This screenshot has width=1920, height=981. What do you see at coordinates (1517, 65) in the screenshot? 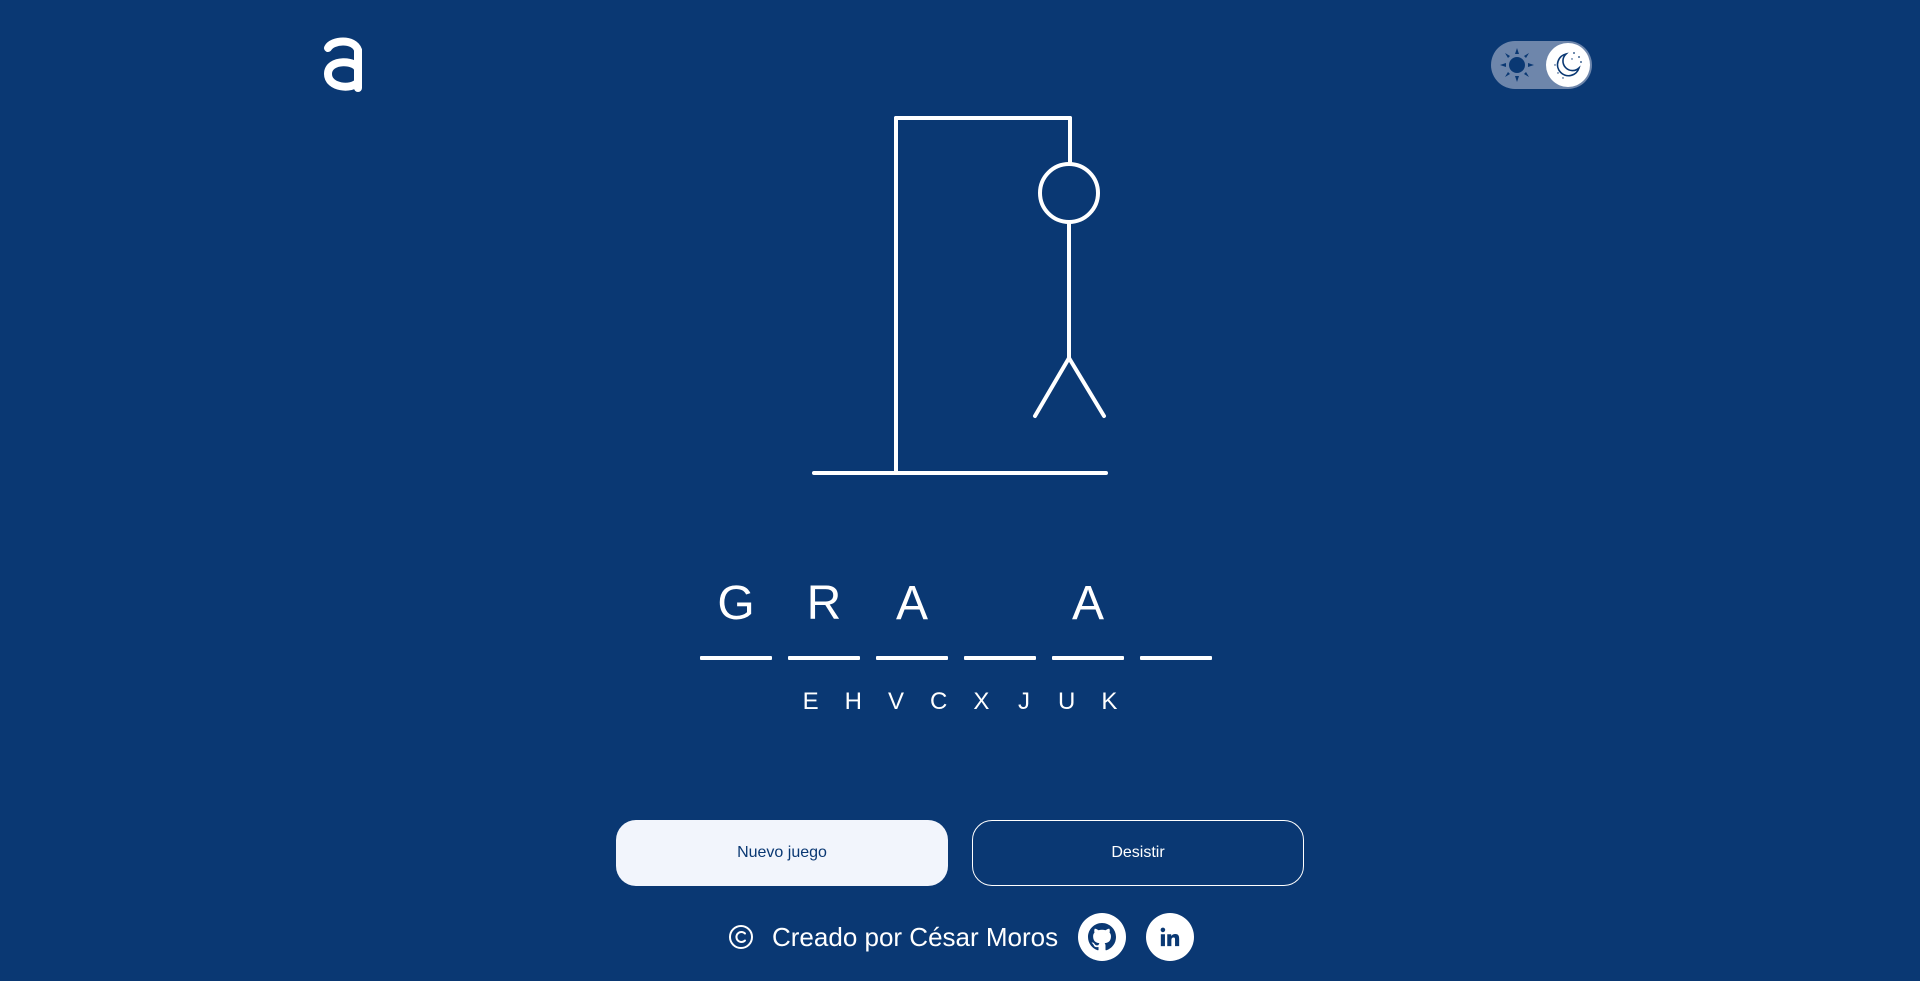
I see `sun-icon` at bounding box center [1517, 65].